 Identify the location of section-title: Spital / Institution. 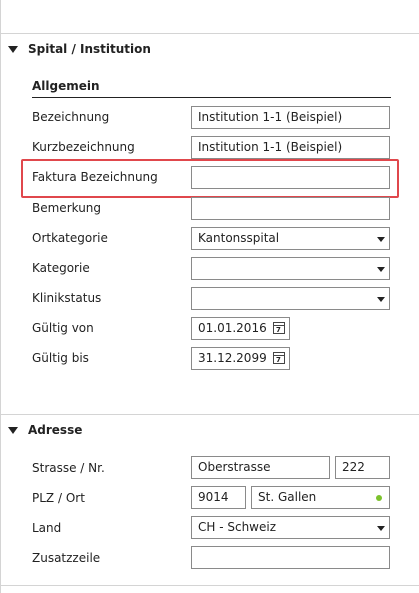
(89, 49).